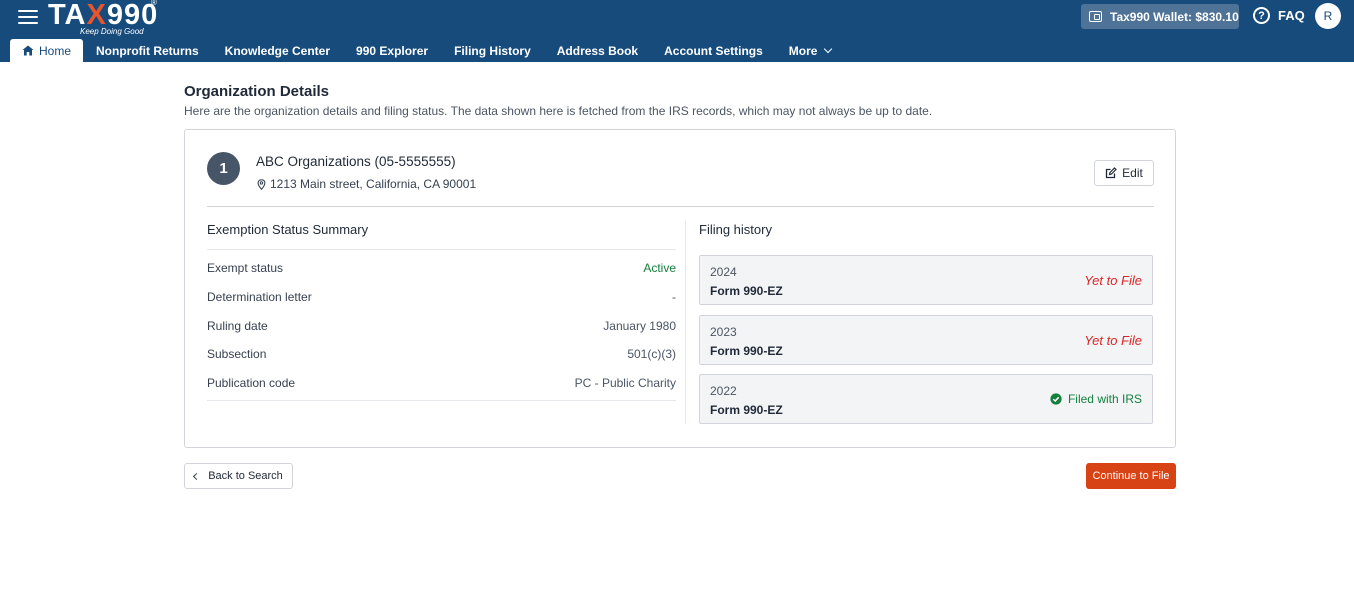 The width and height of the screenshot is (1354, 593). Describe the element at coordinates (1132, 173) in the screenshot. I see `edit-label: Edit` at that location.